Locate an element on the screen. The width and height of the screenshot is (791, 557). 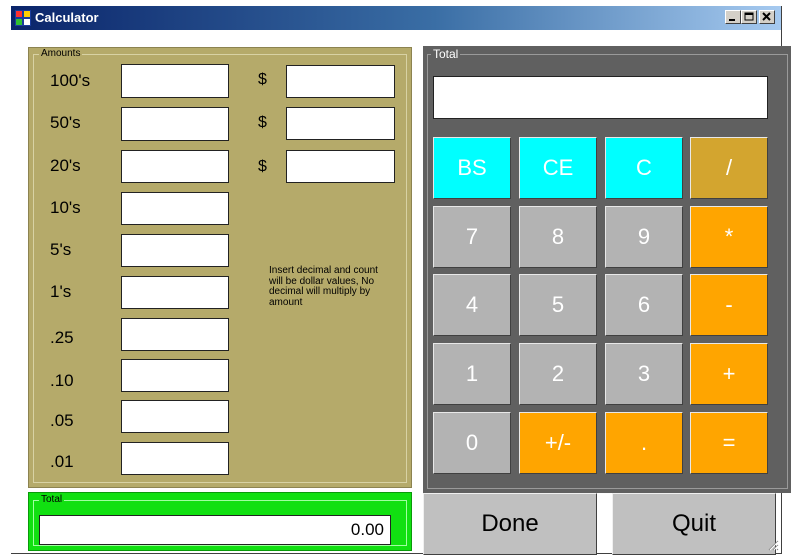
key-6: 6 is located at coordinates (644, 305).